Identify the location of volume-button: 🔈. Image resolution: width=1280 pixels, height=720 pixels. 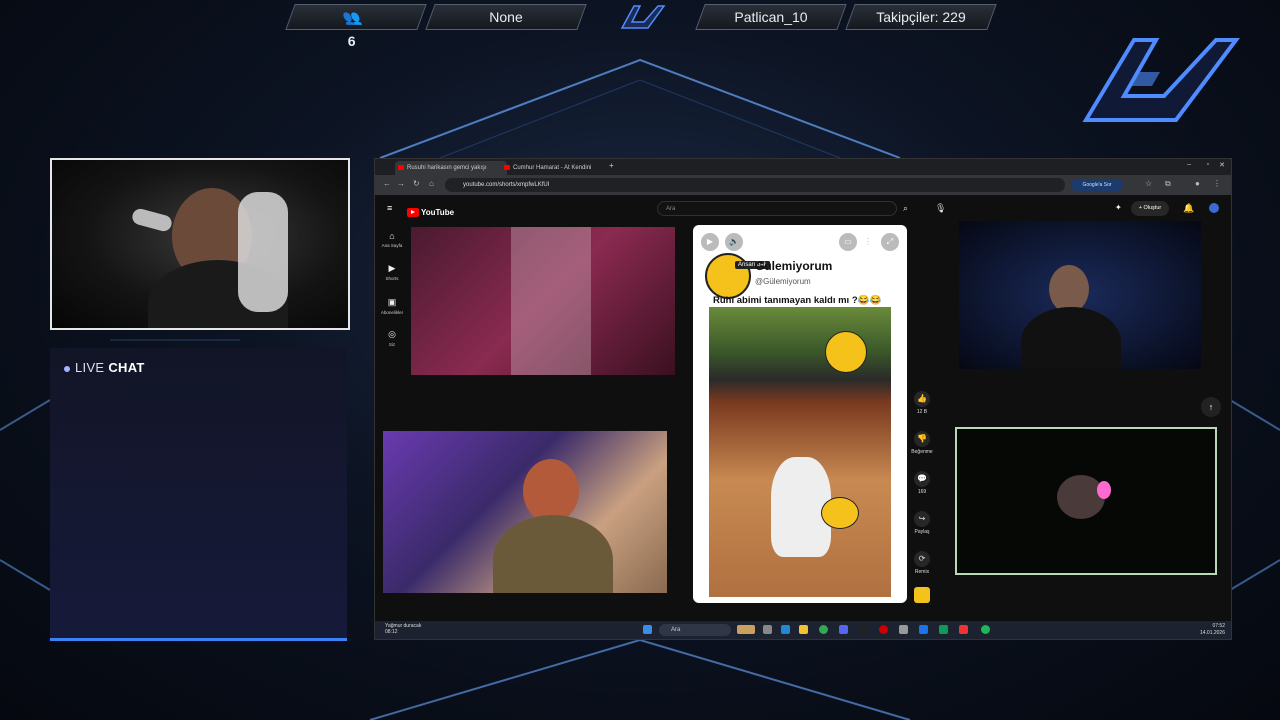
(734, 242).